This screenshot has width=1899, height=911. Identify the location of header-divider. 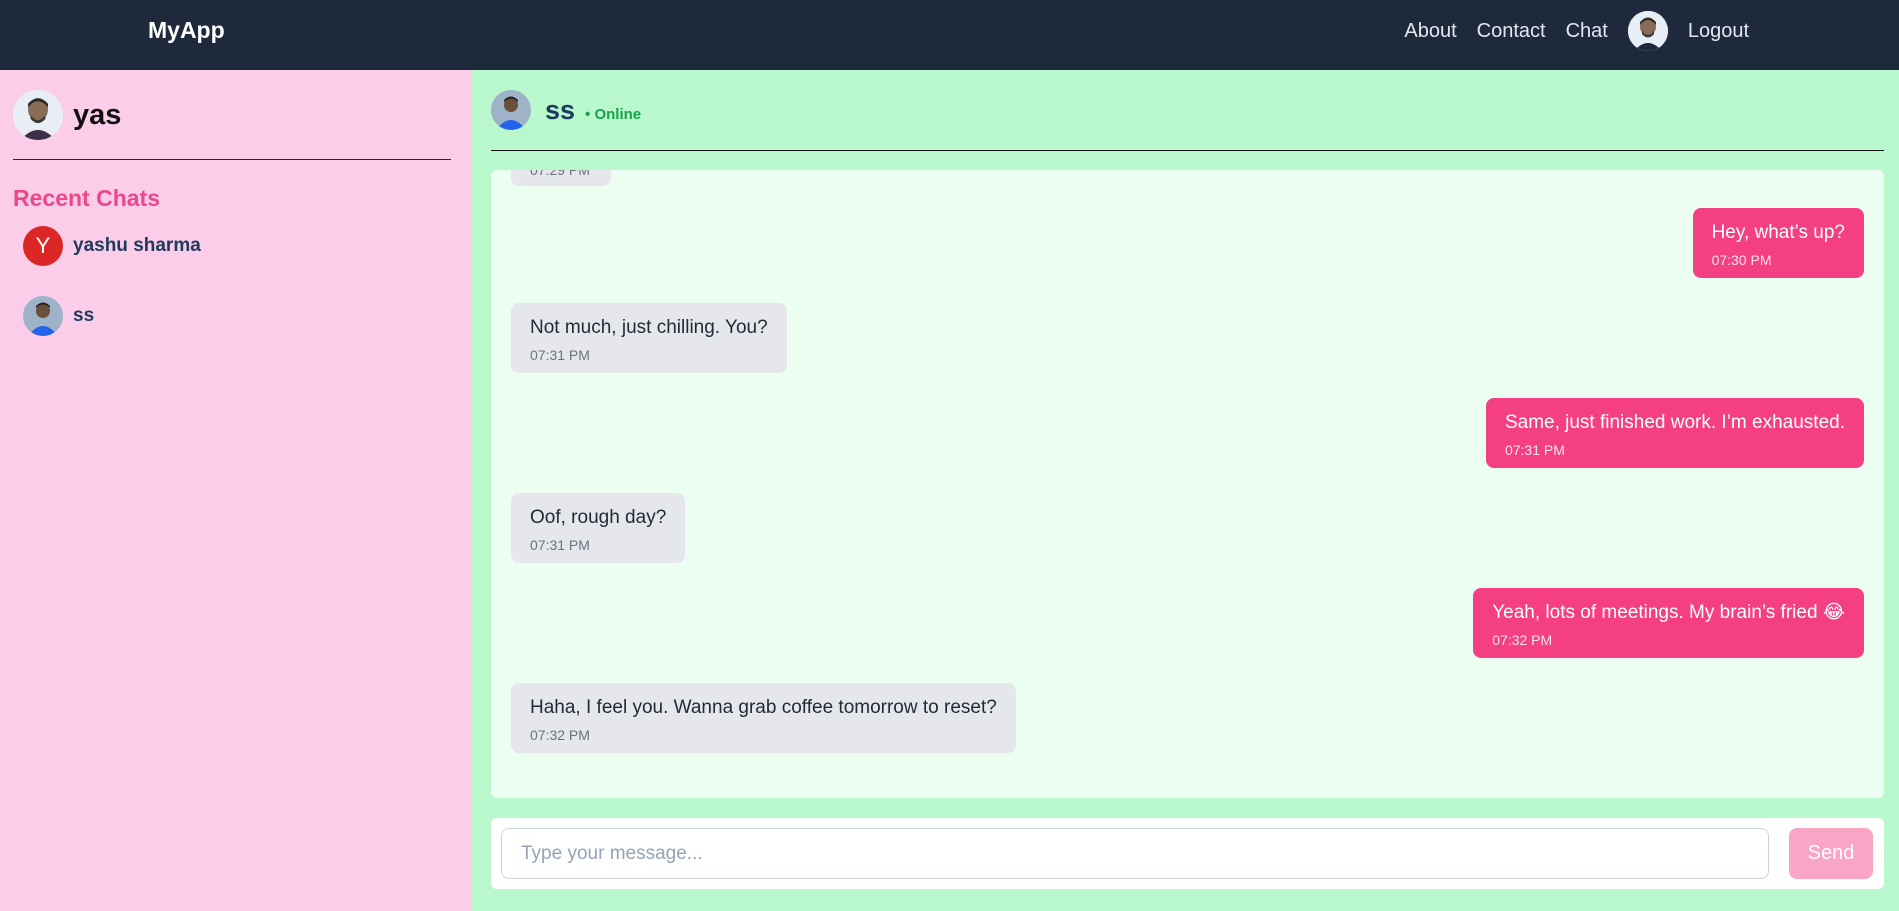
(1187, 150).